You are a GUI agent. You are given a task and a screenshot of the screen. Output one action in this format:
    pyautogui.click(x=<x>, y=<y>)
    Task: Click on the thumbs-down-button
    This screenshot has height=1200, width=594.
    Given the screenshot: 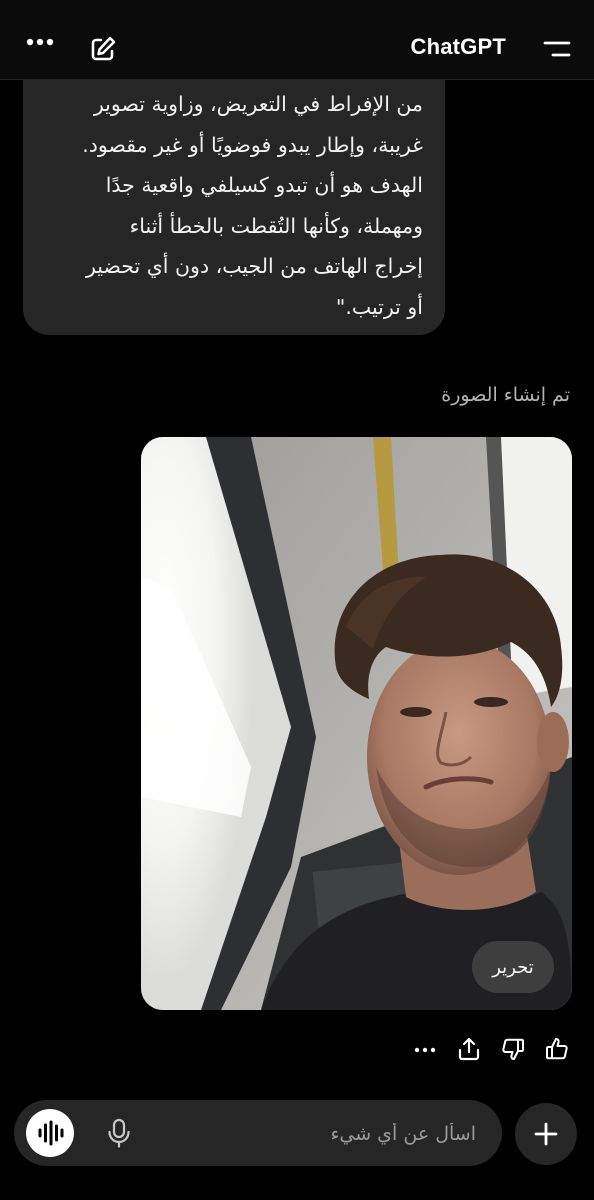 What is the action you would take?
    pyautogui.click(x=513, y=1049)
    